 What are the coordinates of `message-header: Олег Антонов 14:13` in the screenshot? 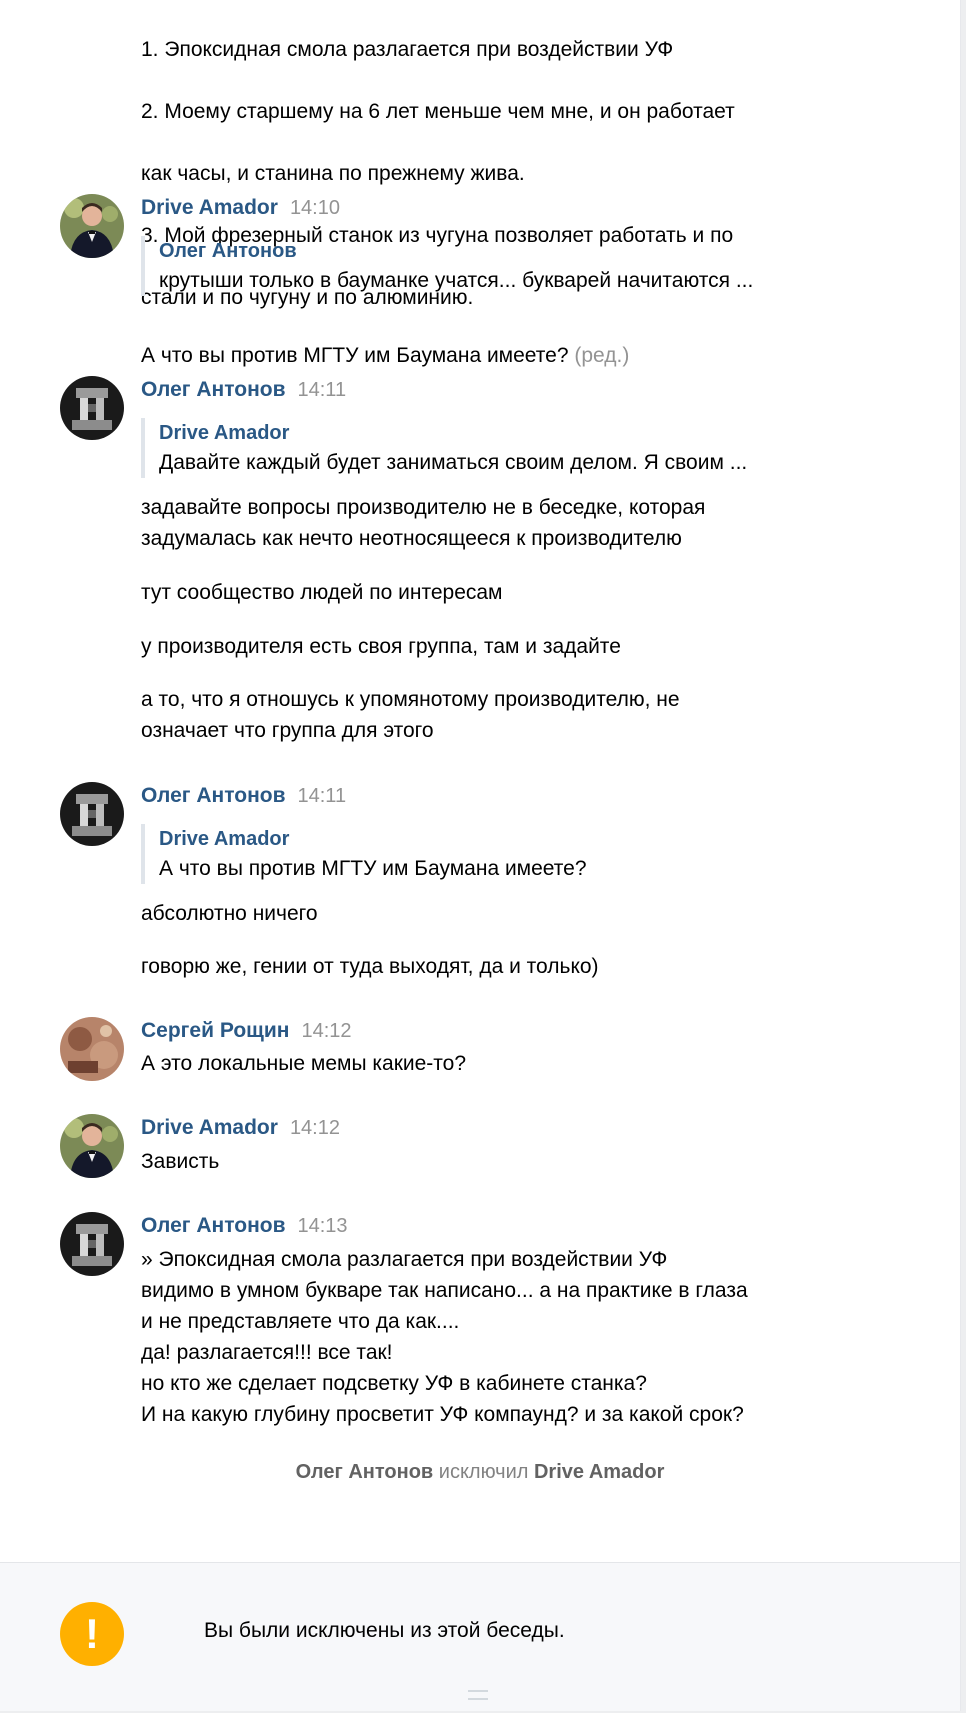 It's located at (244, 1226).